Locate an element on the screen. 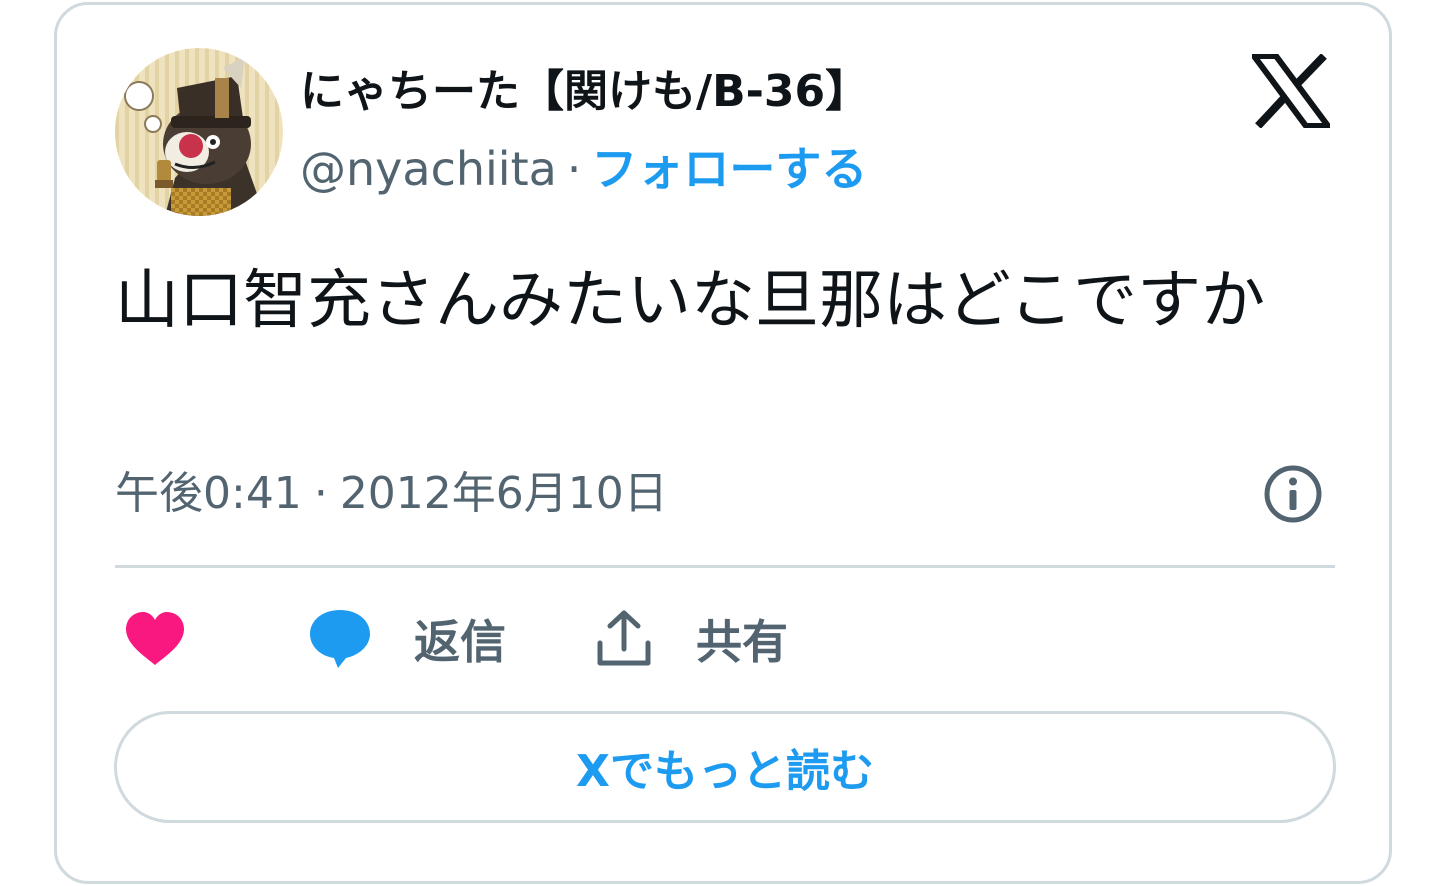 This screenshot has height=886, width=1440. heart-icon is located at coordinates (155, 638).